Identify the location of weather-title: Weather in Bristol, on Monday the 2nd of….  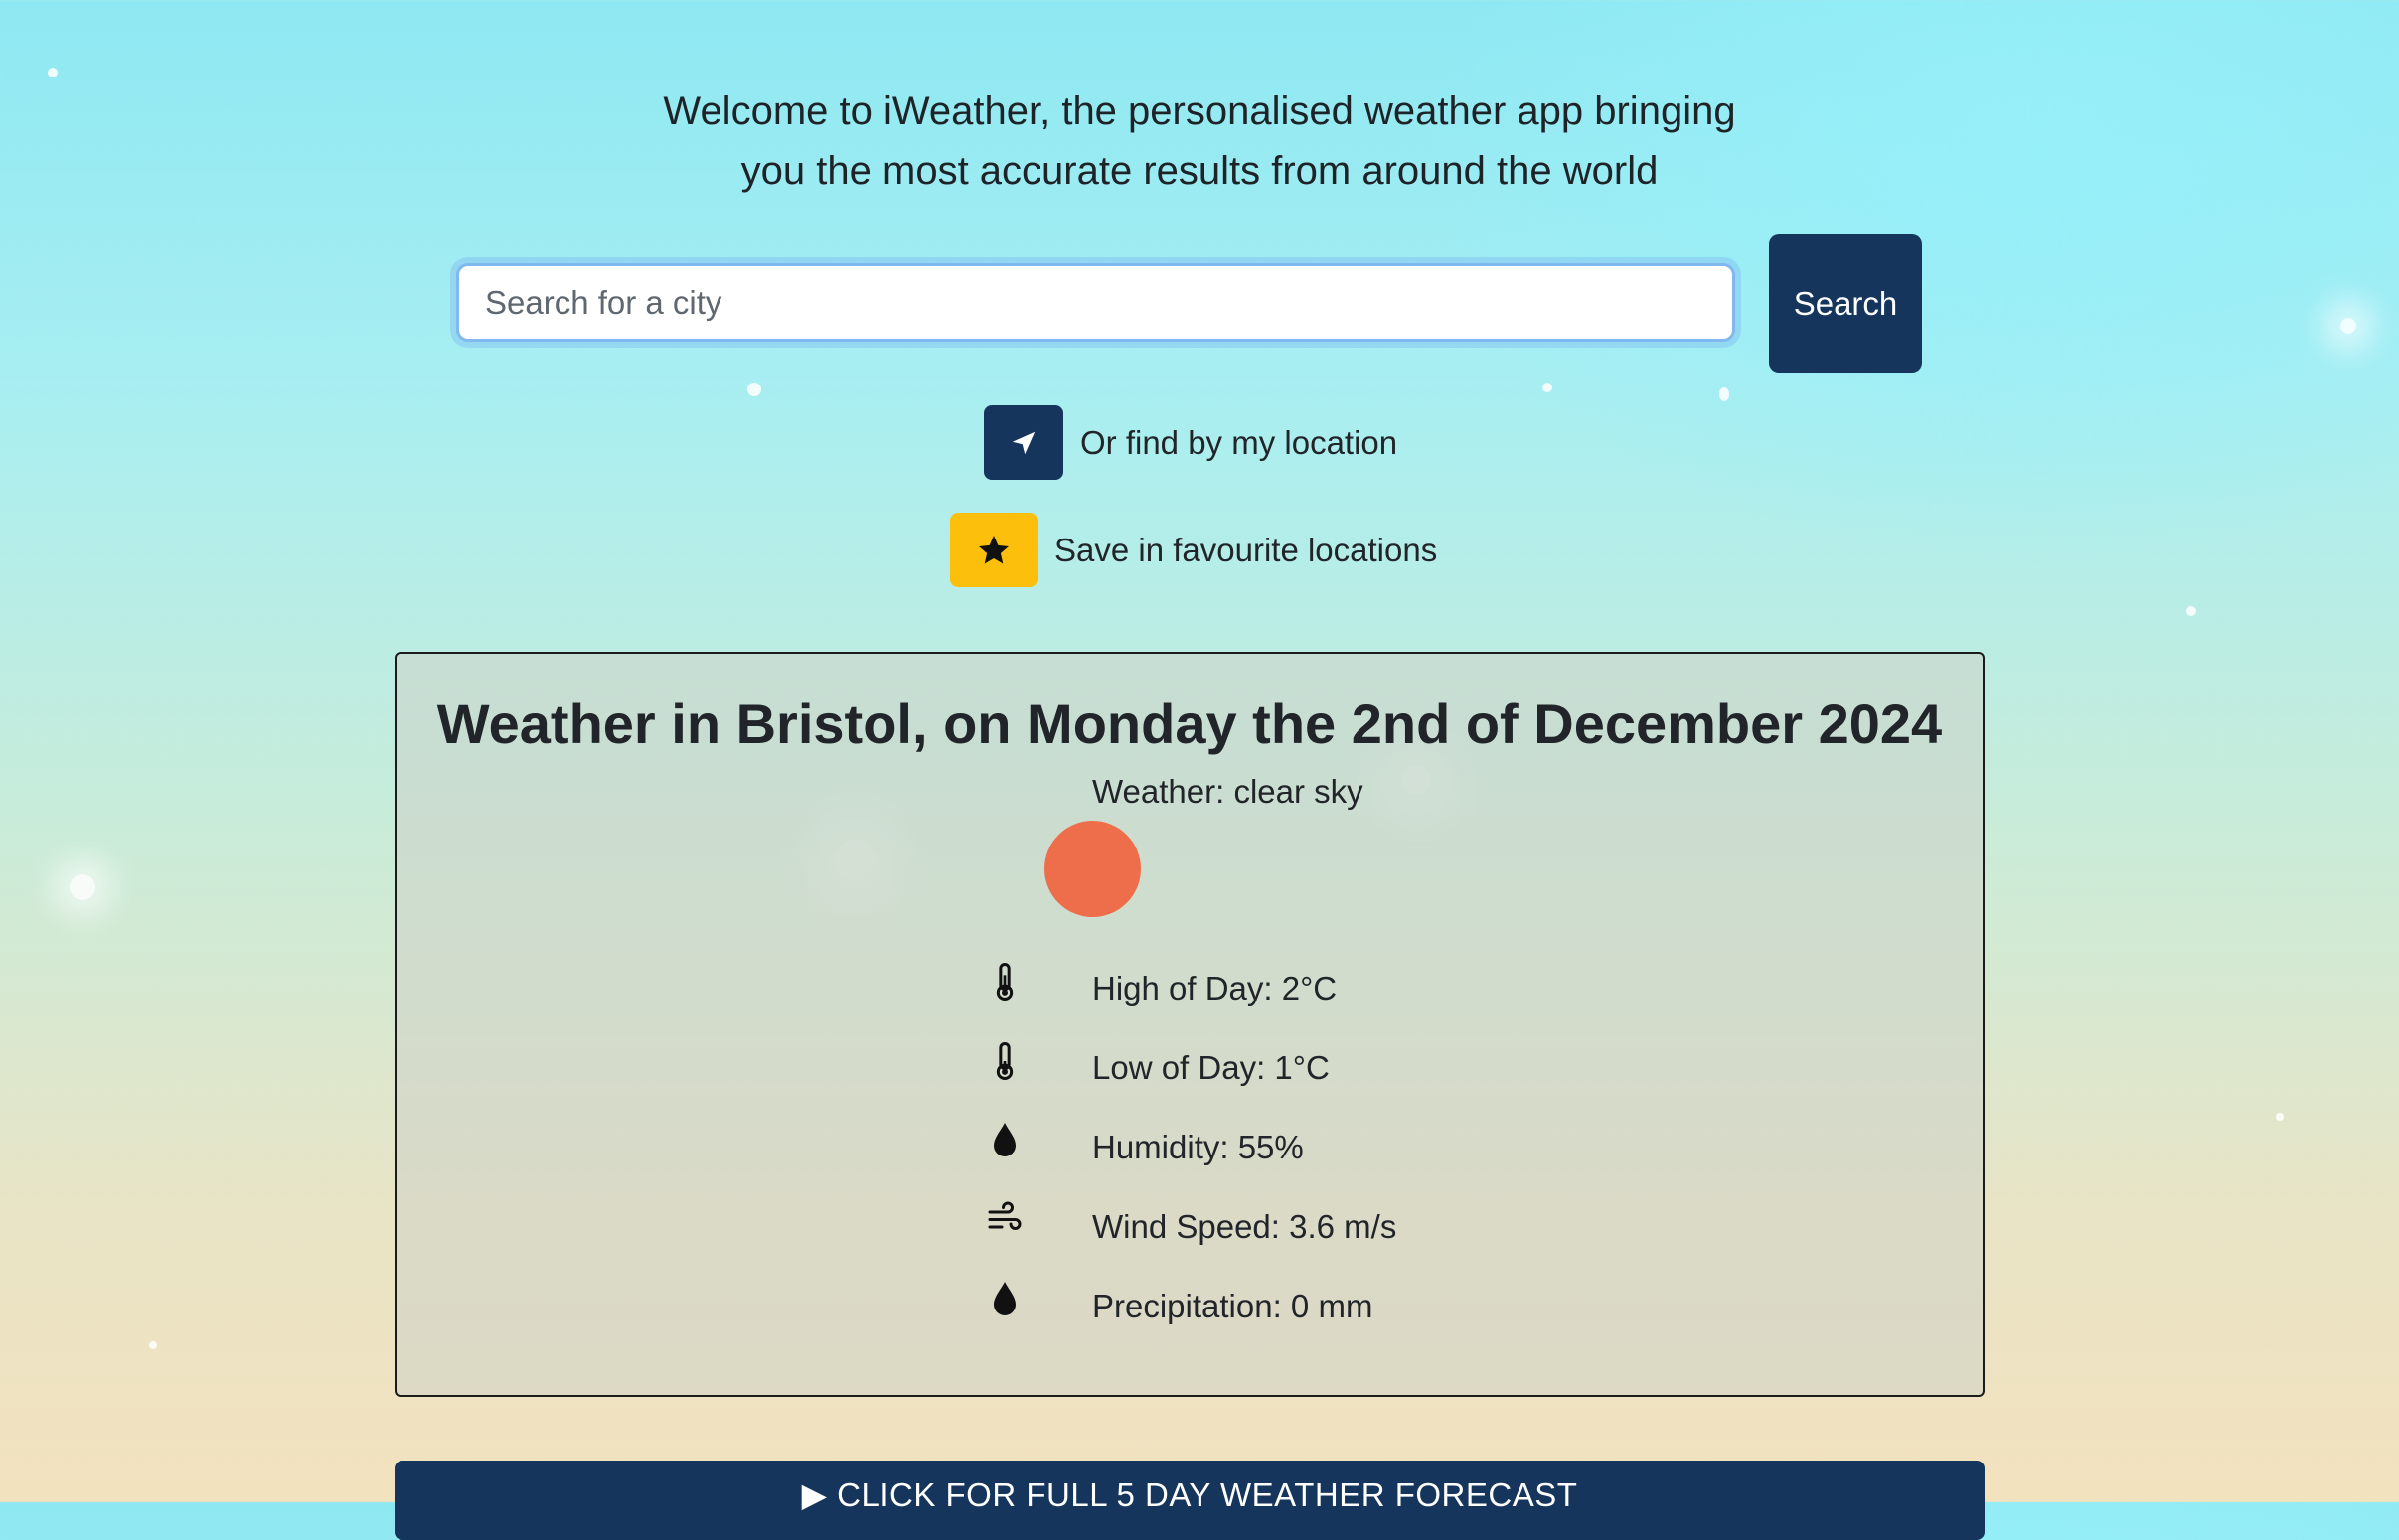
(1190, 724).